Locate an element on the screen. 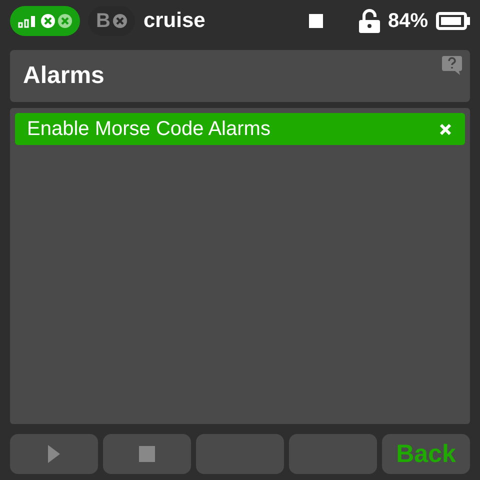 The height and width of the screenshot is (480, 480). stop-button is located at coordinates (147, 454).